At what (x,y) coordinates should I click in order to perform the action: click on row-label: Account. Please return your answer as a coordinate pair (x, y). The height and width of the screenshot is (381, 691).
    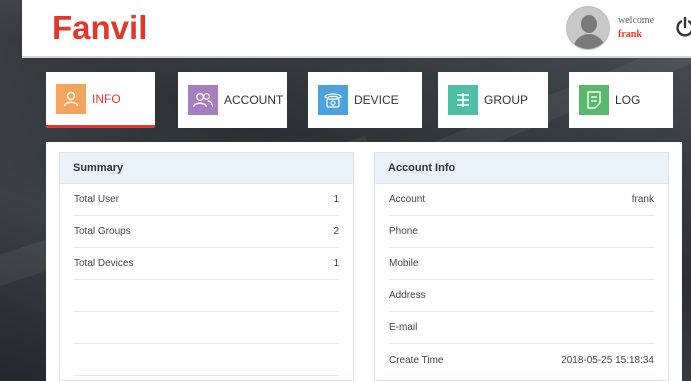
    Looking at the image, I should click on (407, 199).